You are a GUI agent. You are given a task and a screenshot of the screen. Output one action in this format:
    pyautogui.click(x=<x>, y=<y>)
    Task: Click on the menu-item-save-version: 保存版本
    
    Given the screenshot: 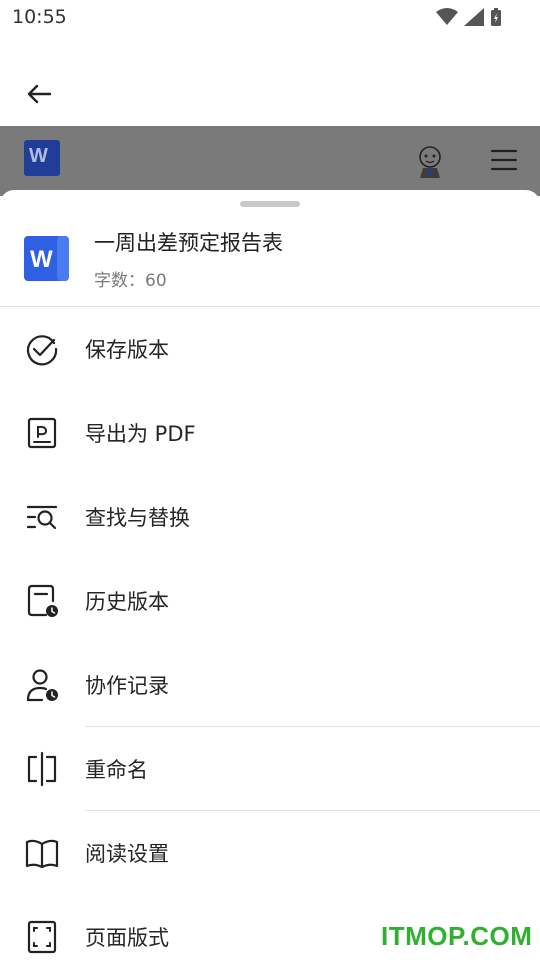 What is the action you would take?
    pyautogui.click(x=270, y=349)
    